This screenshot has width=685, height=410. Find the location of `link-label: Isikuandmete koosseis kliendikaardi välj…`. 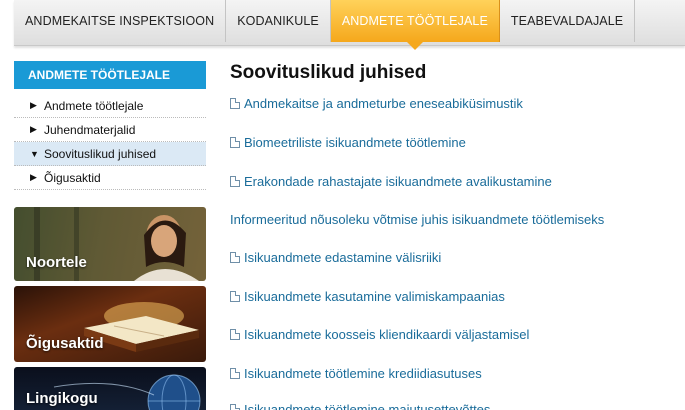

link-label: Isikuandmete koosseis kliendikaardi välj… is located at coordinates (387, 334).